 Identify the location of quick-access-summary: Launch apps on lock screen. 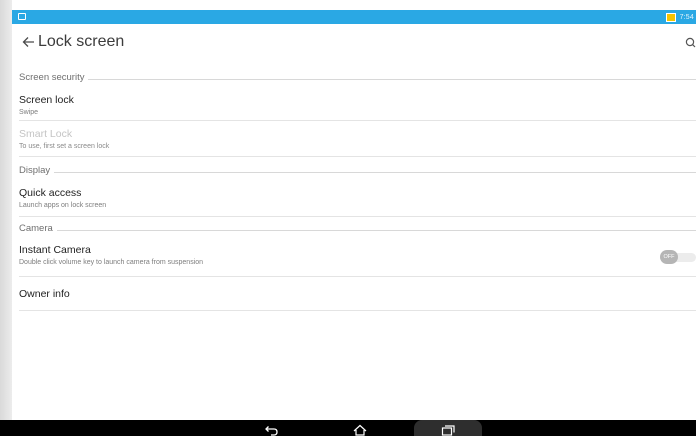
(63, 205).